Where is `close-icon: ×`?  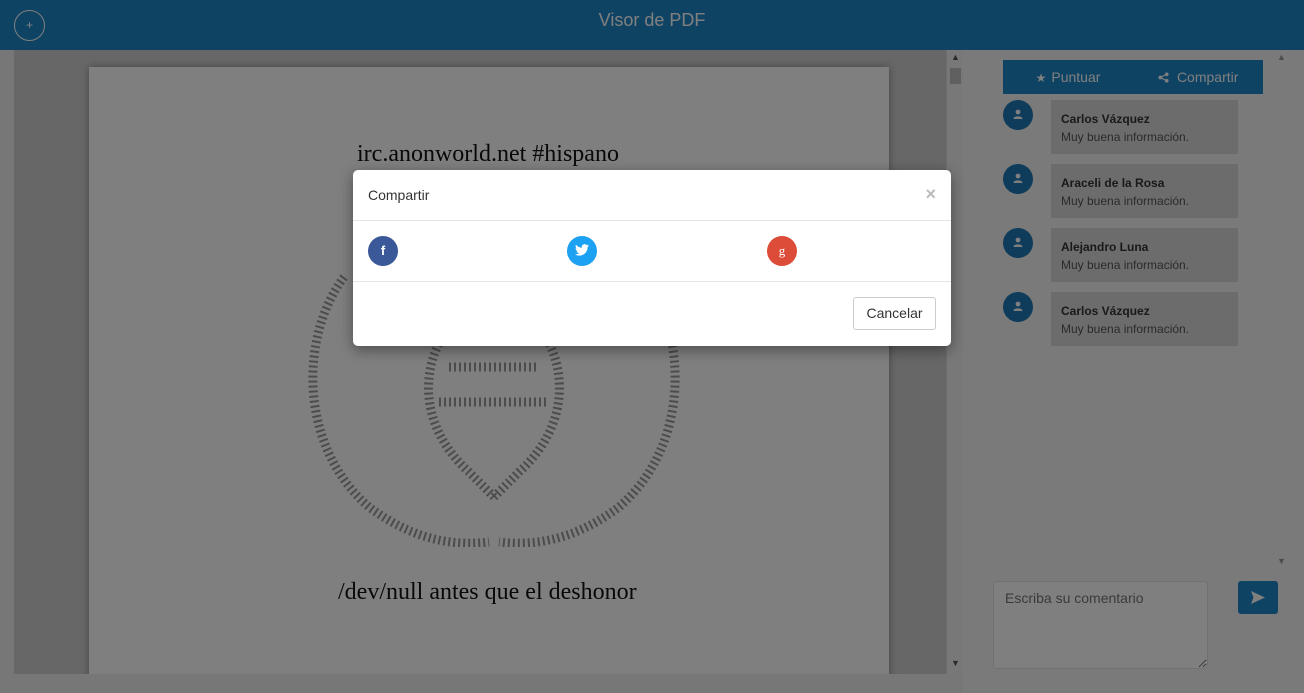 close-icon: × is located at coordinates (930, 194).